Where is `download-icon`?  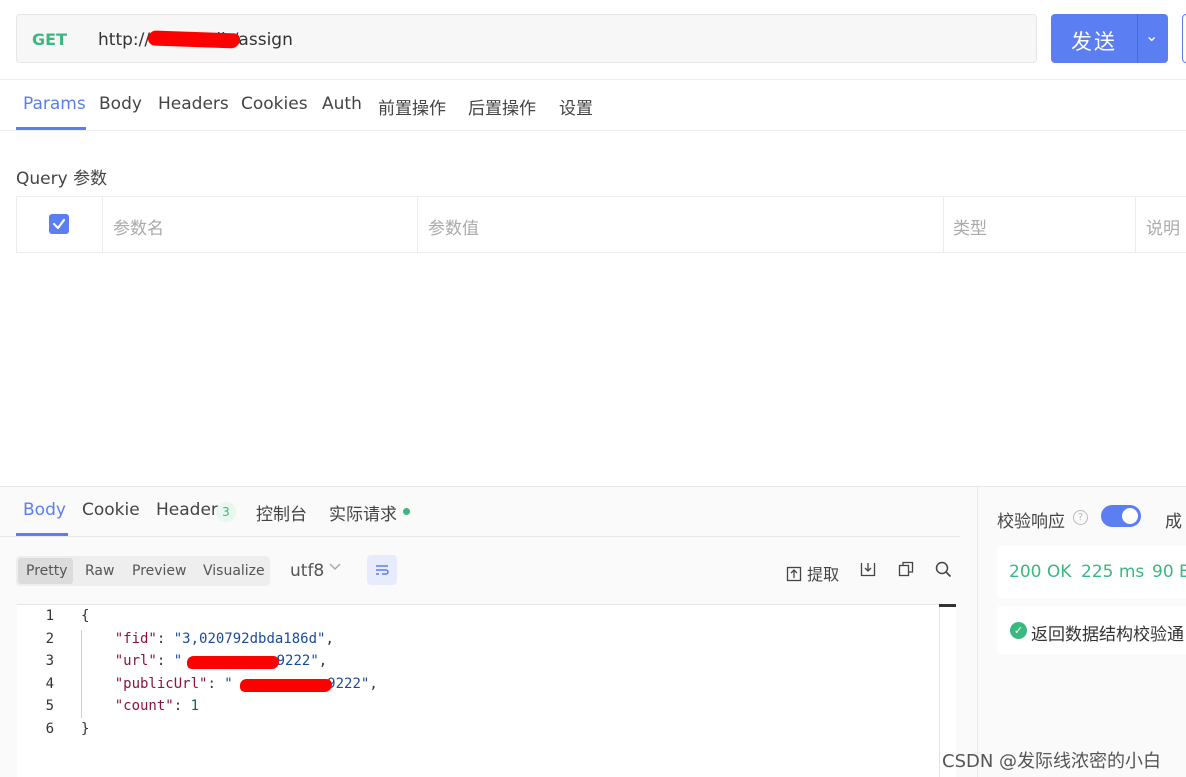 download-icon is located at coordinates (868, 571).